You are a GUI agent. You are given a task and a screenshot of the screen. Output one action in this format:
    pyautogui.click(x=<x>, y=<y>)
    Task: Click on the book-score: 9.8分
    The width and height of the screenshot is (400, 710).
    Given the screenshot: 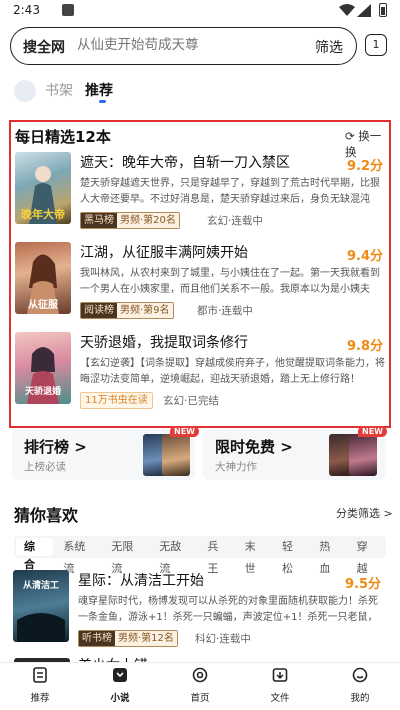 What is the action you would take?
    pyautogui.click(x=365, y=346)
    